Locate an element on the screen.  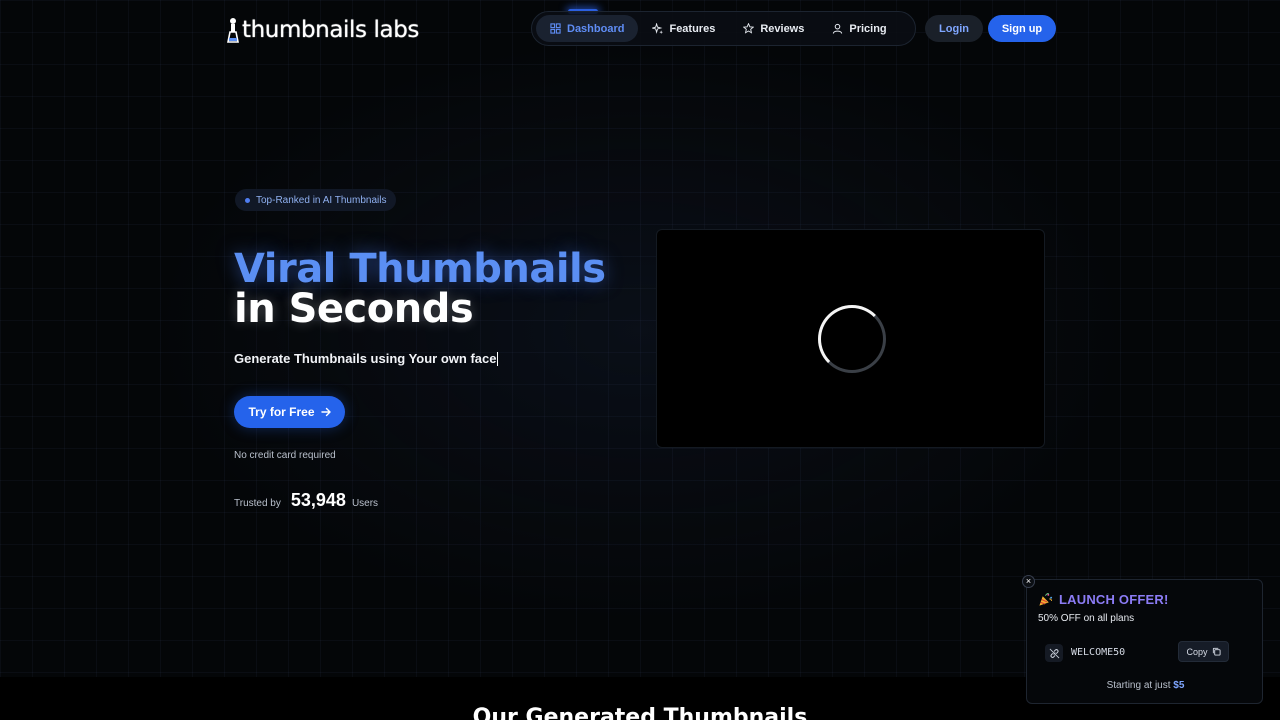
login-button: Login is located at coordinates (954, 28).